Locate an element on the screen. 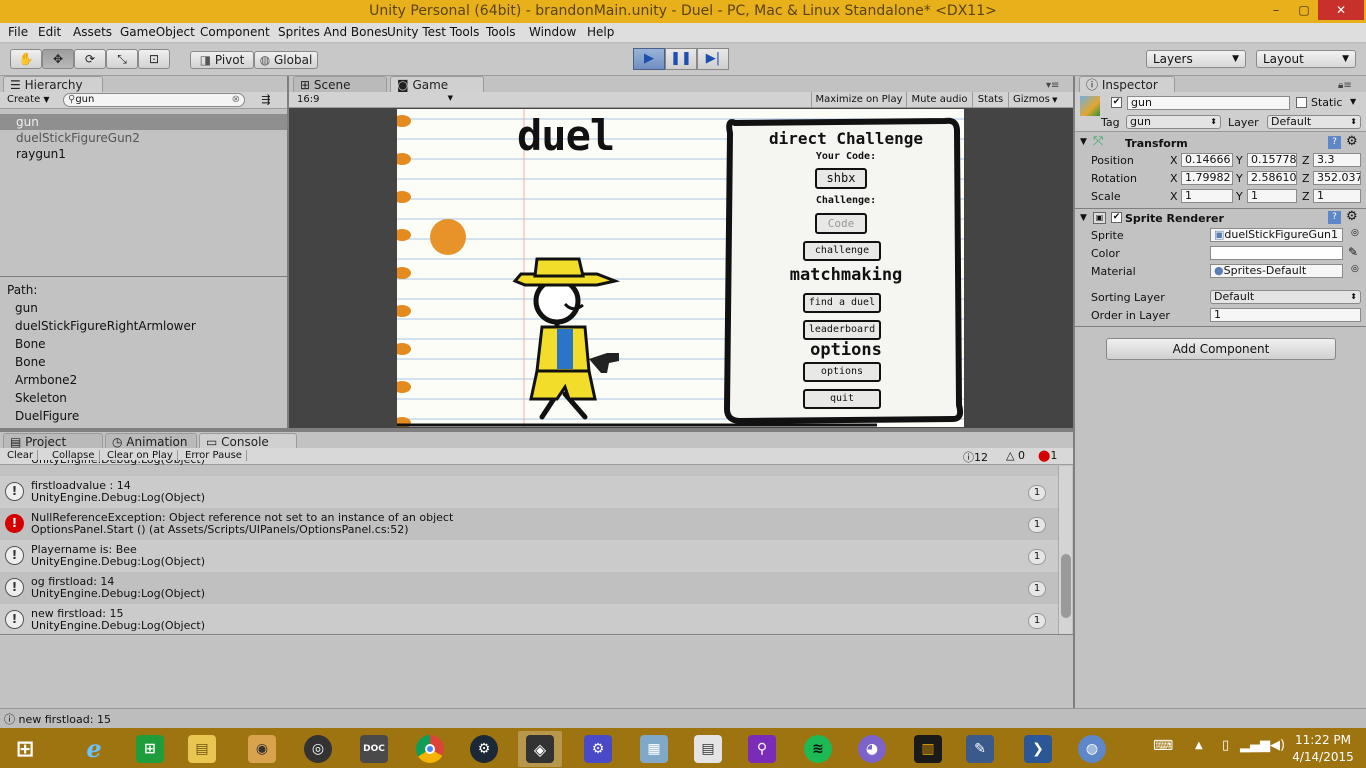 The image size is (1366, 768). tab-inspector: ⓘ Inspector is located at coordinates (1127, 84).